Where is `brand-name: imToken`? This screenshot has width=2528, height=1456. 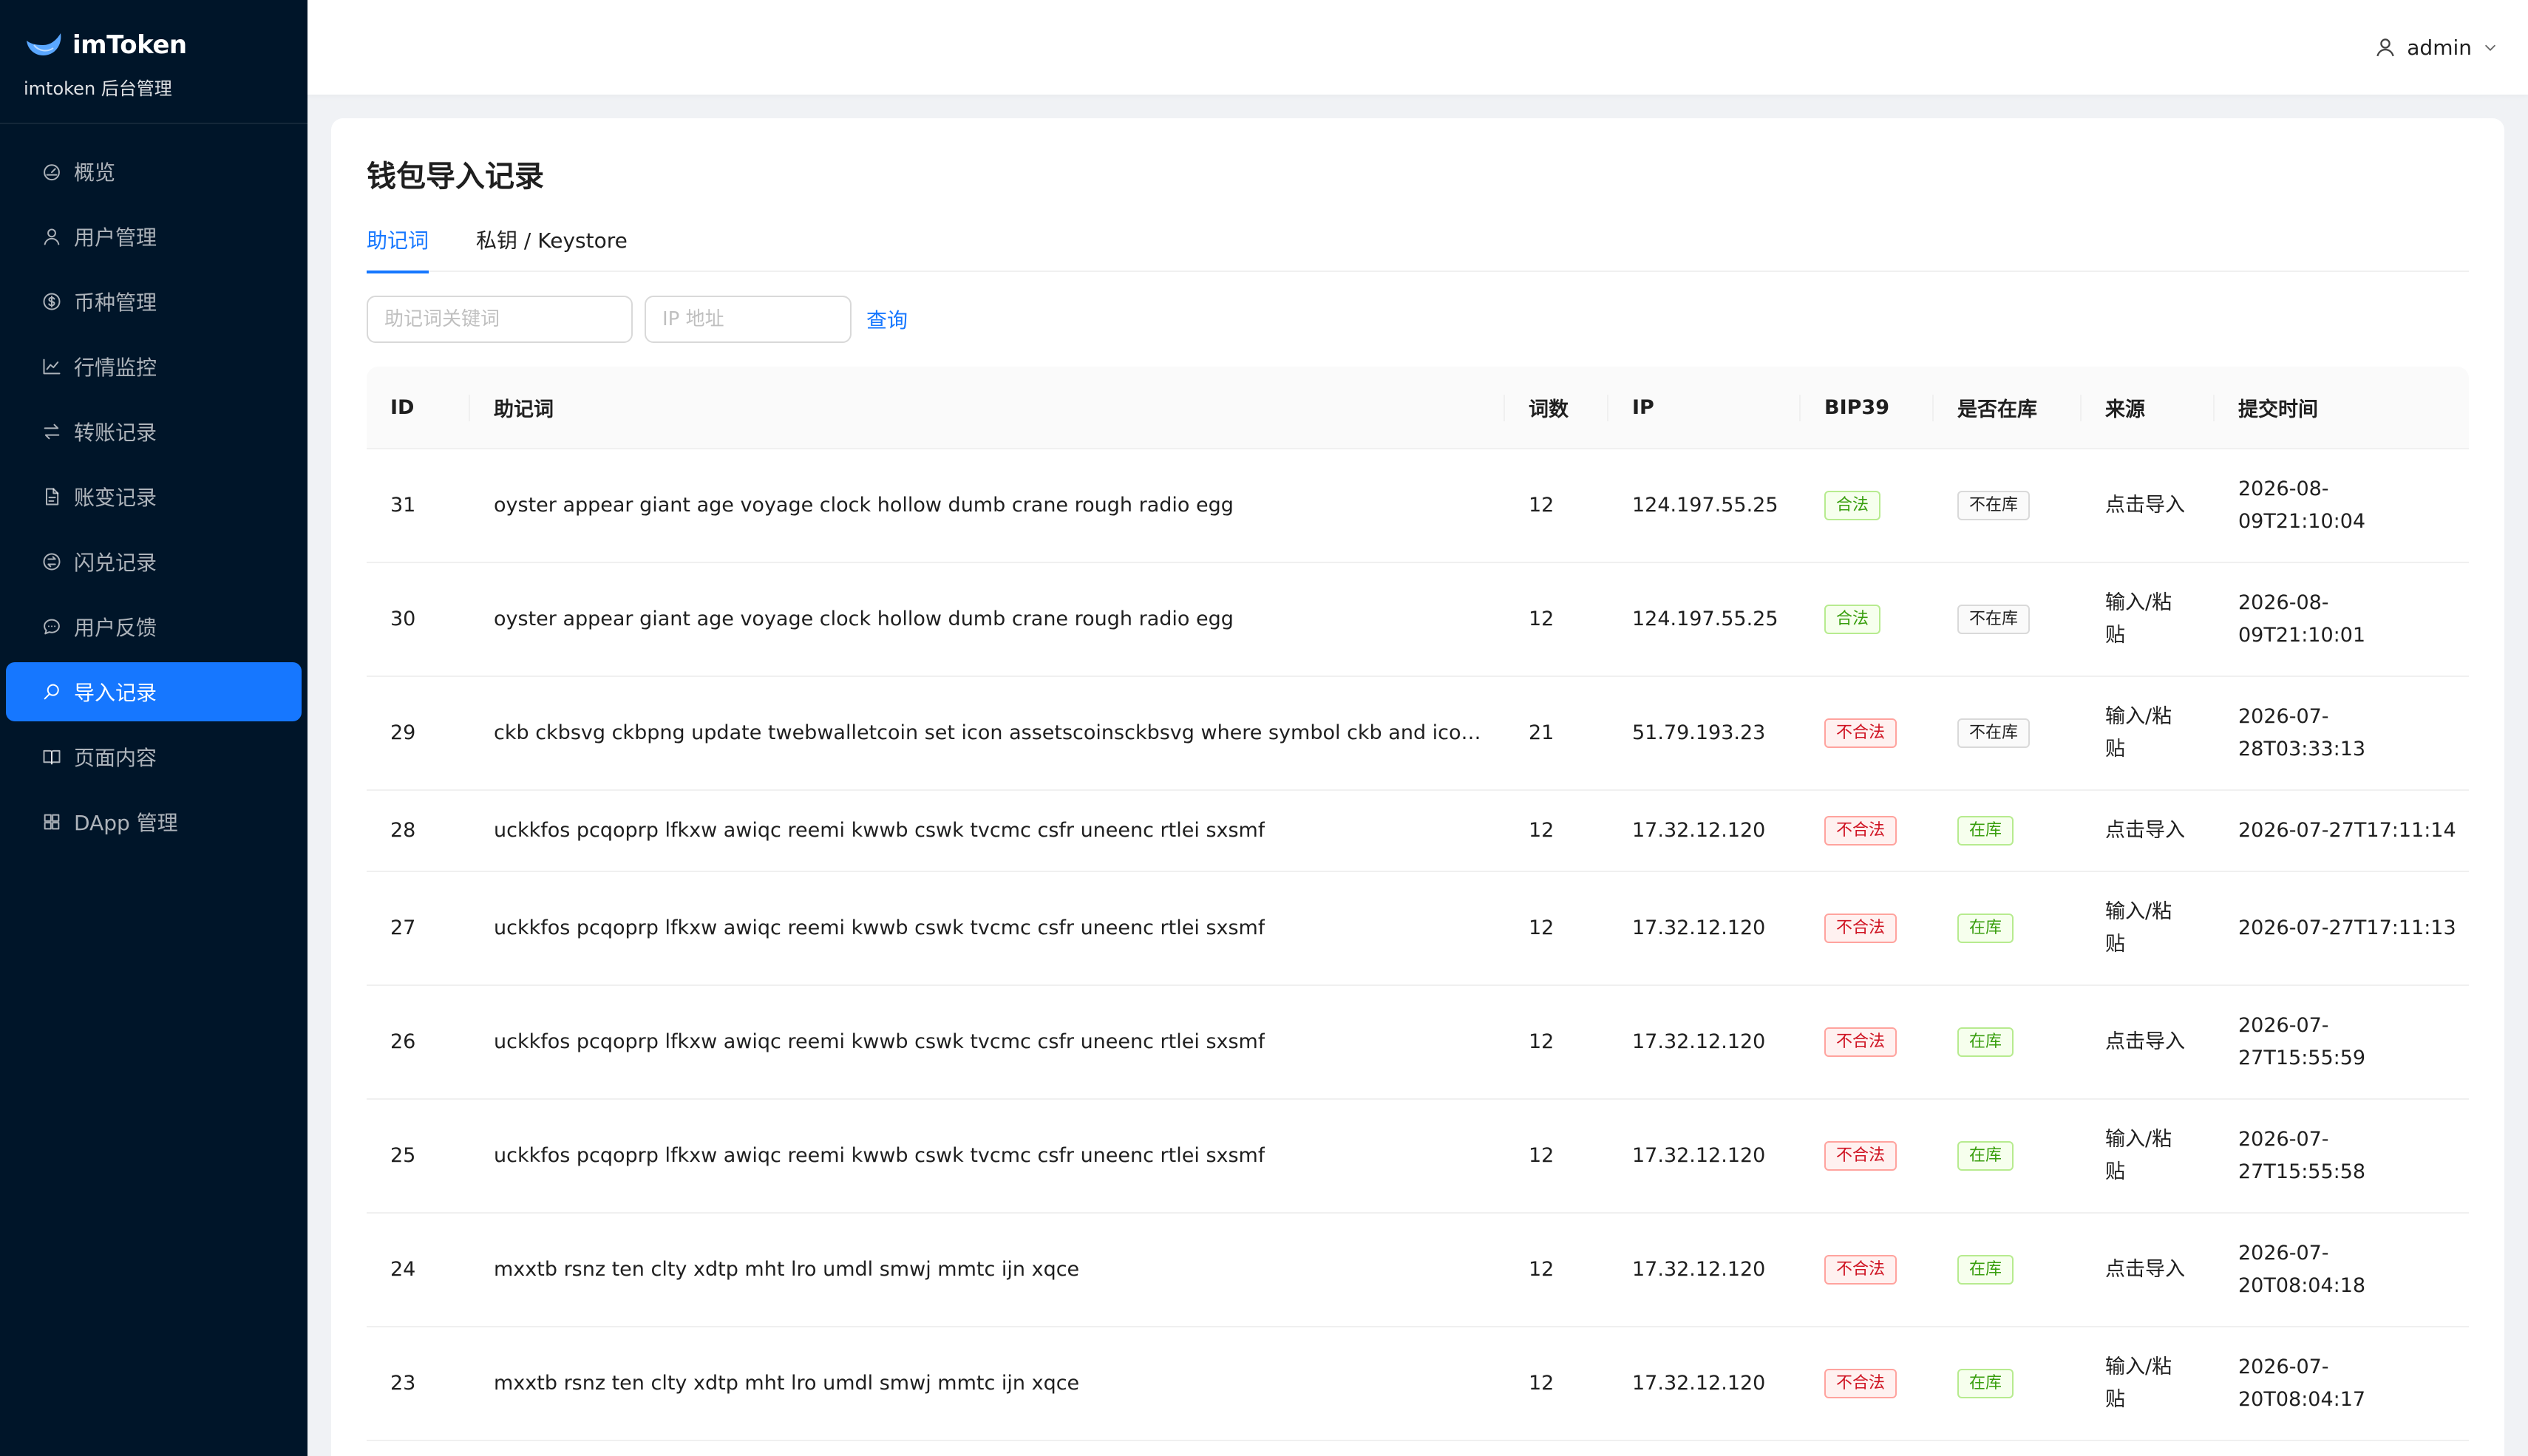
brand-name: imToken is located at coordinates (129, 45).